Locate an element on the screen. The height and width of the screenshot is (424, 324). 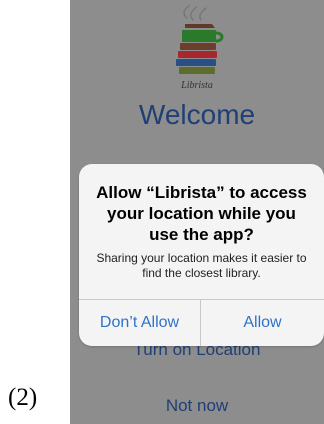
logo-text: Librista is located at coordinates (196, 85).